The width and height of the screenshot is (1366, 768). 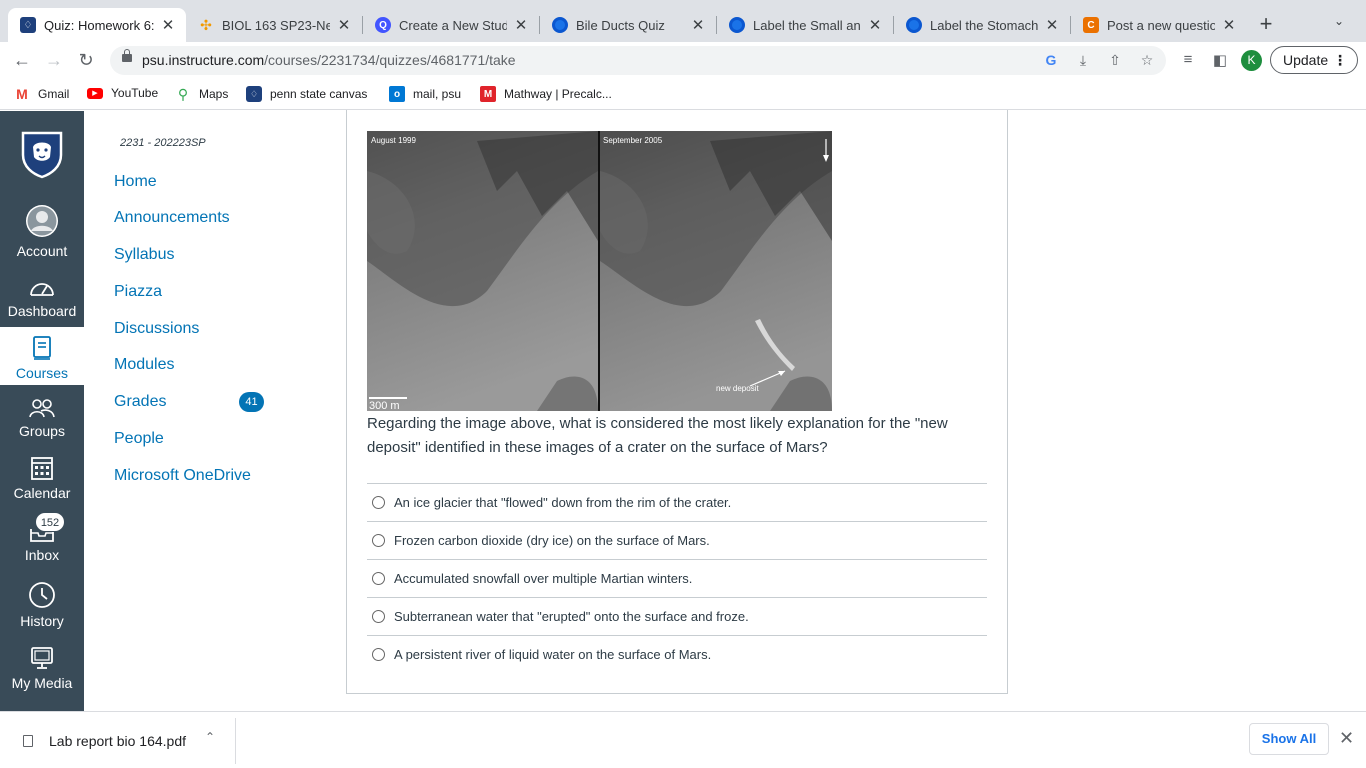 What do you see at coordinates (182, 476) in the screenshot?
I see `course-nav-onedrive: Microsoft OneDrive` at bounding box center [182, 476].